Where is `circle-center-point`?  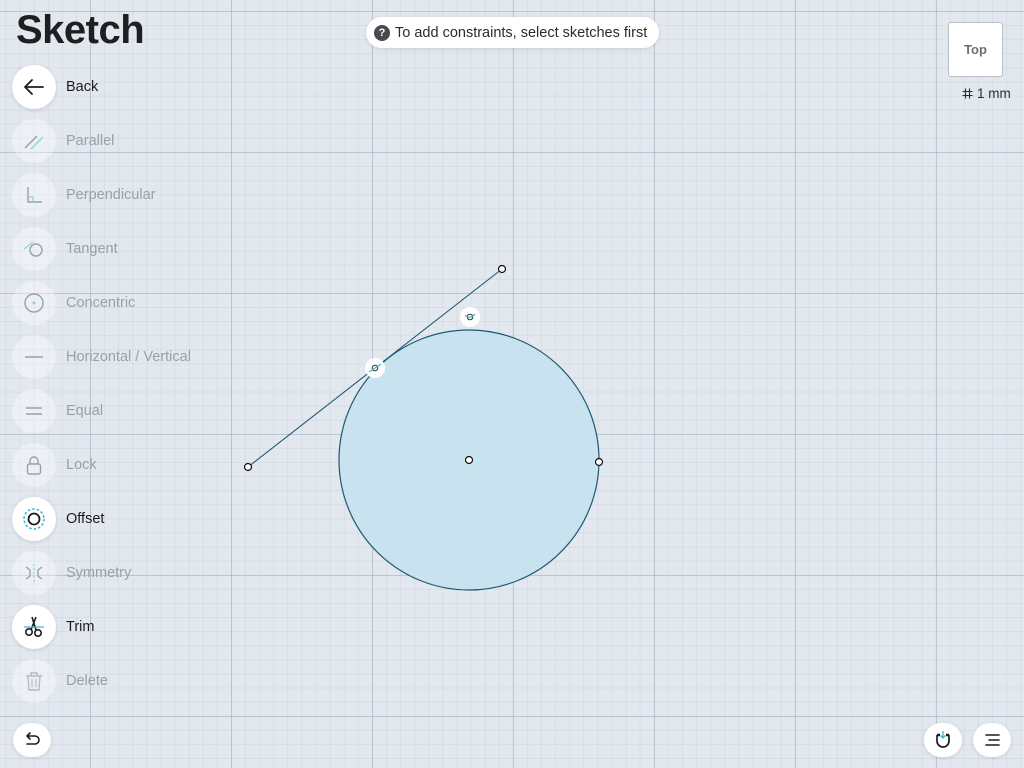 circle-center-point is located at coordinates (469, 460).